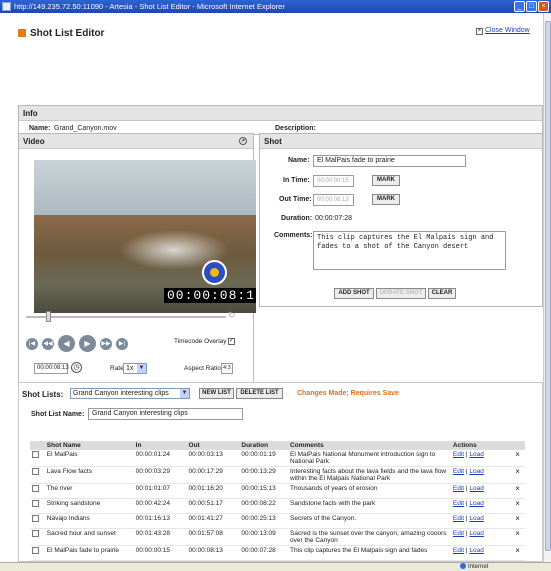 The image size is (551, 571). I want to click on comments-label: Comments:, so click(293, 235).